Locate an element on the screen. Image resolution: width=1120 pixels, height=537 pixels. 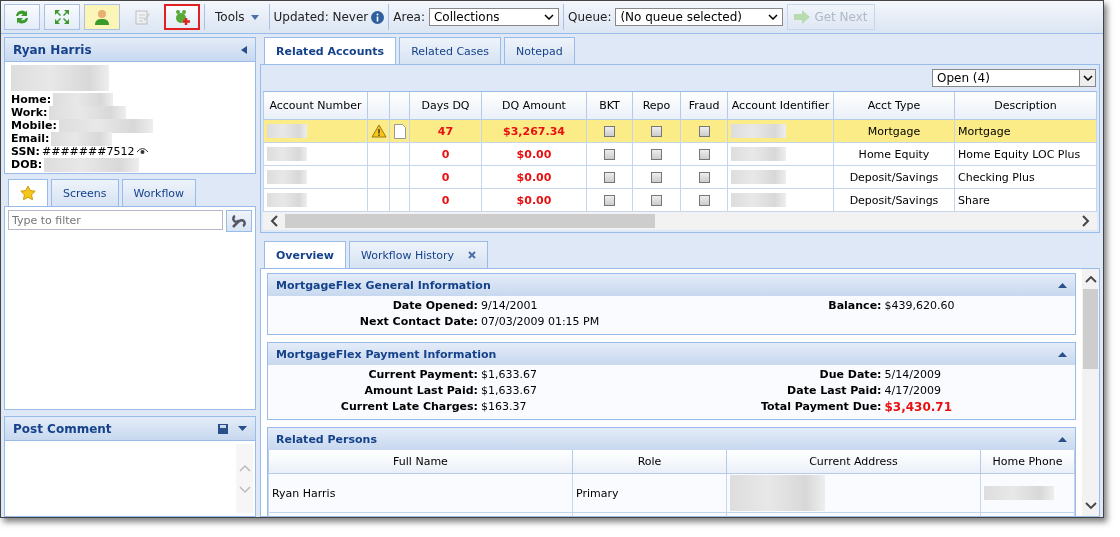
chevron-right-icon is located at coordinates (1086, 221).